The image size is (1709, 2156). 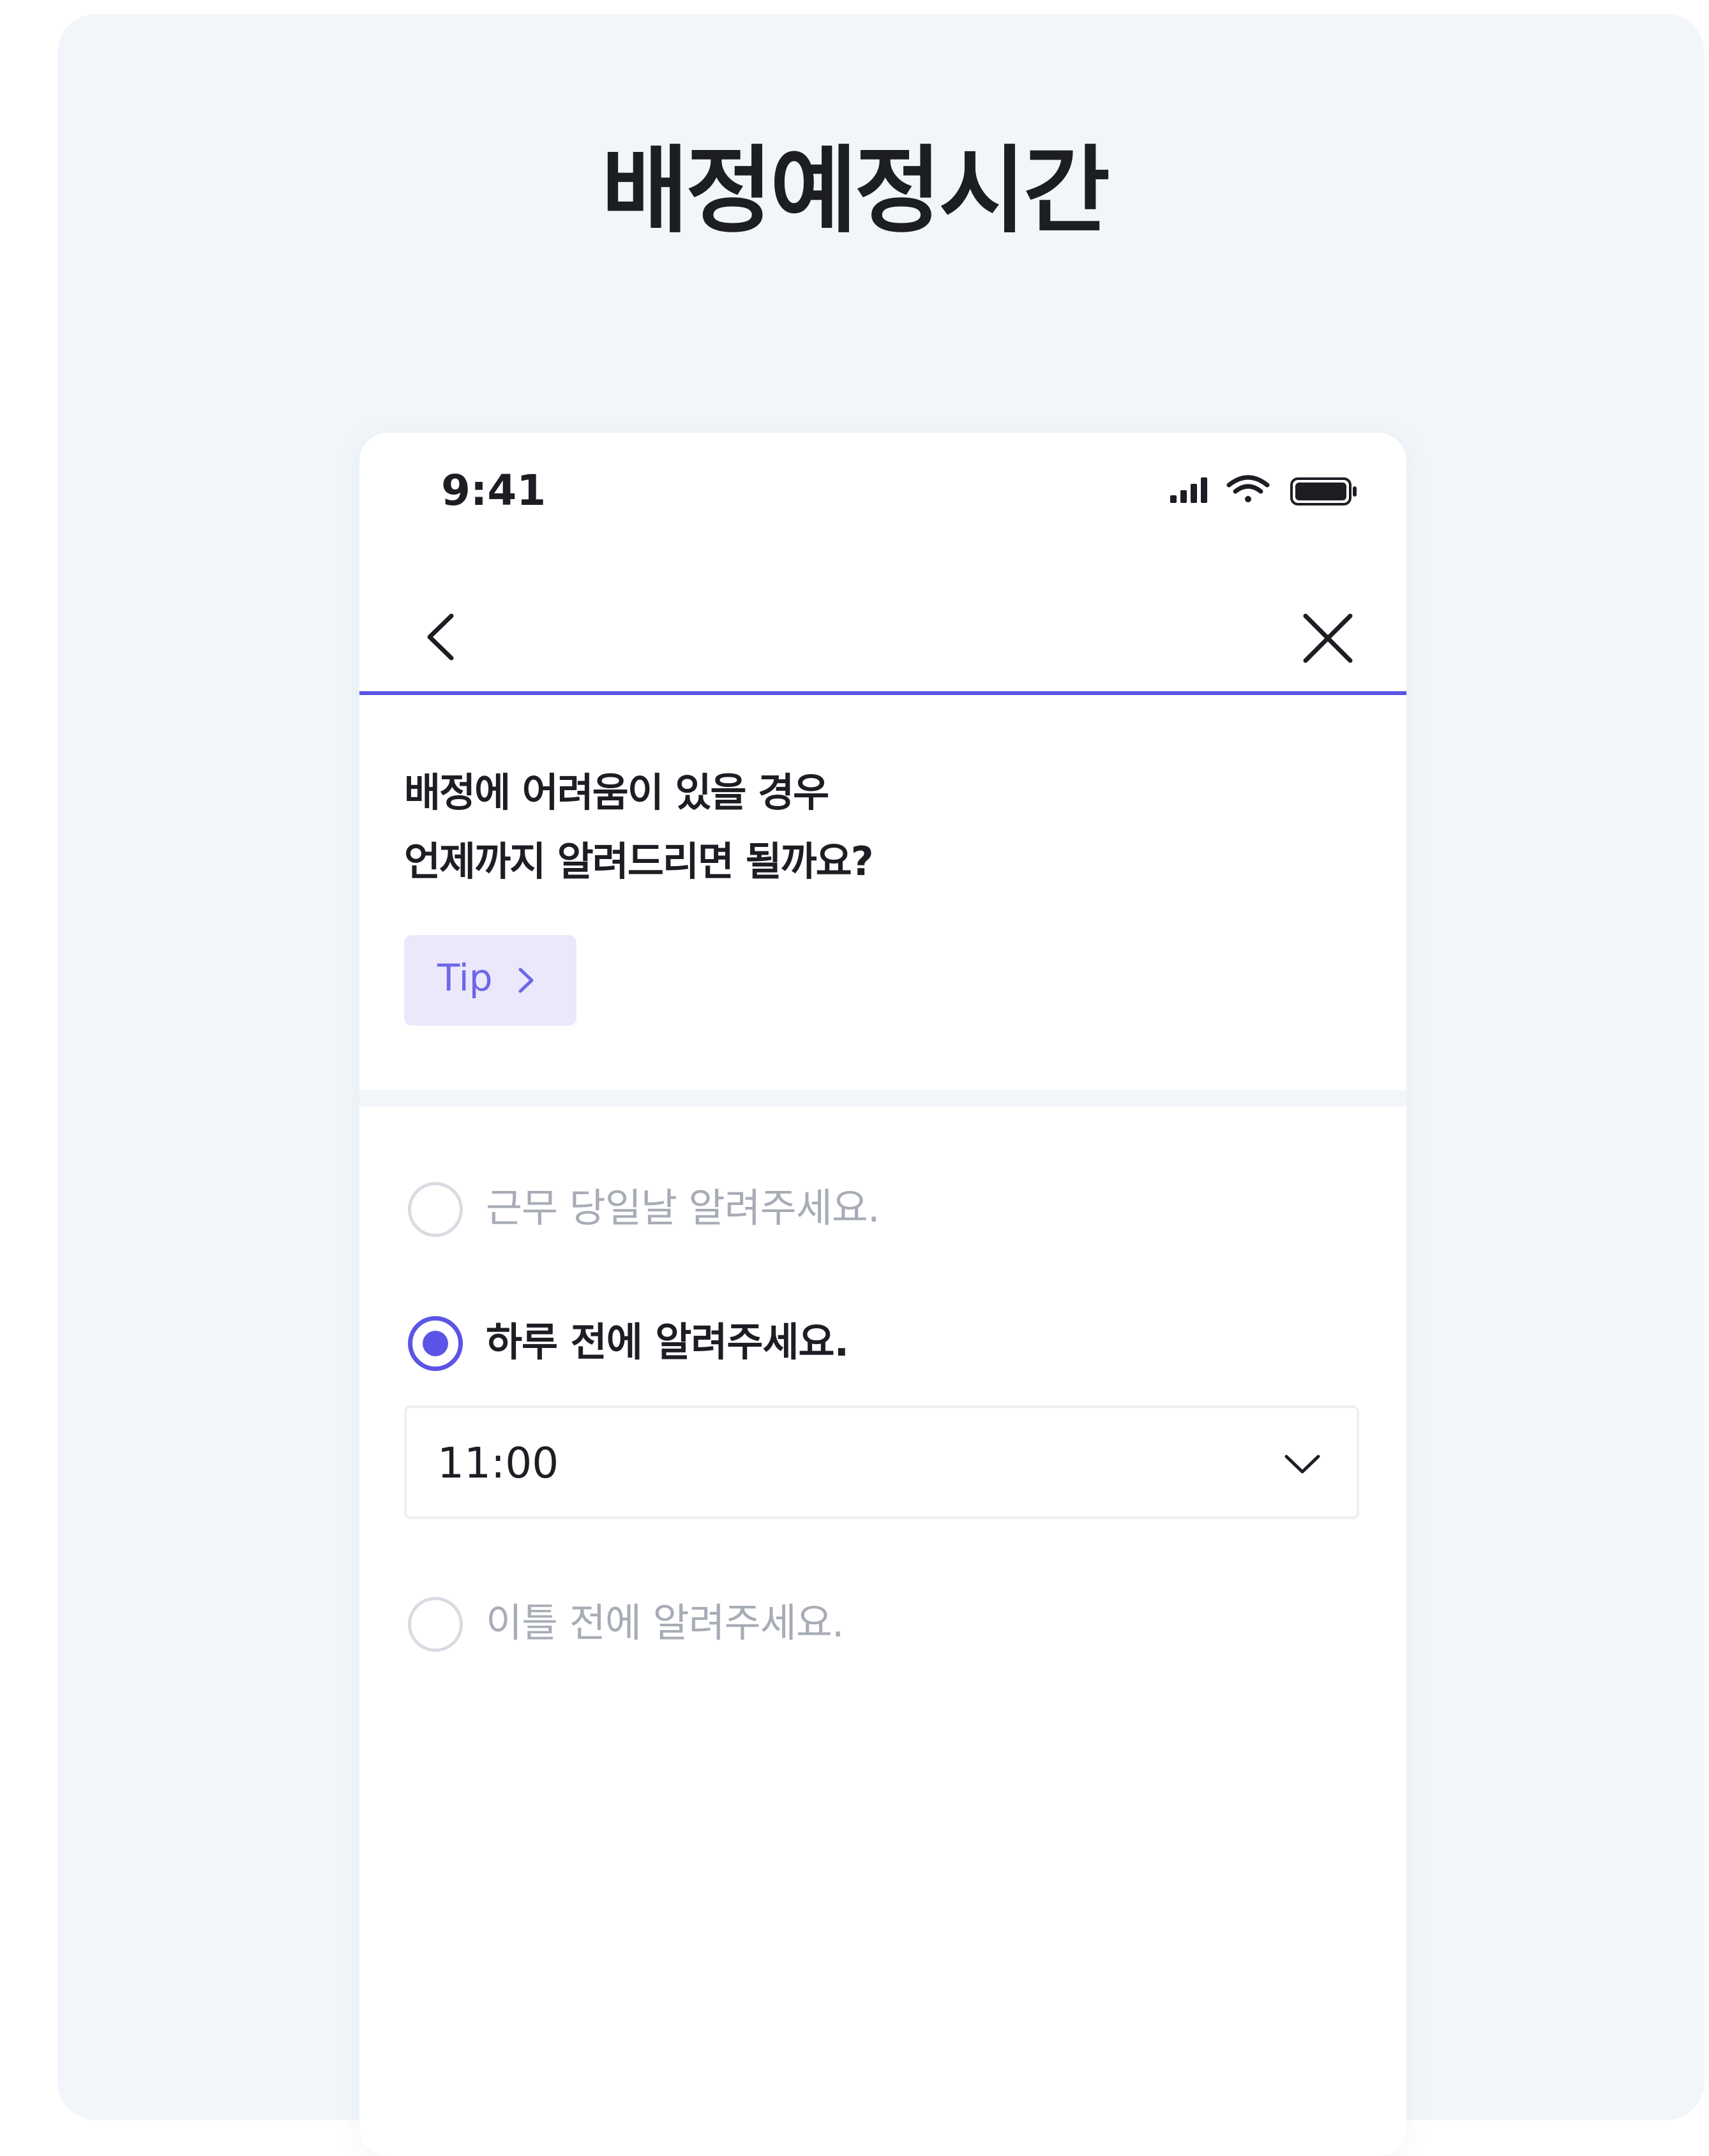 What do you see at coordinates (1302, 1464) in the screenshot?
I see `chevron-down-icon` at bounding box center [1302, 1464].